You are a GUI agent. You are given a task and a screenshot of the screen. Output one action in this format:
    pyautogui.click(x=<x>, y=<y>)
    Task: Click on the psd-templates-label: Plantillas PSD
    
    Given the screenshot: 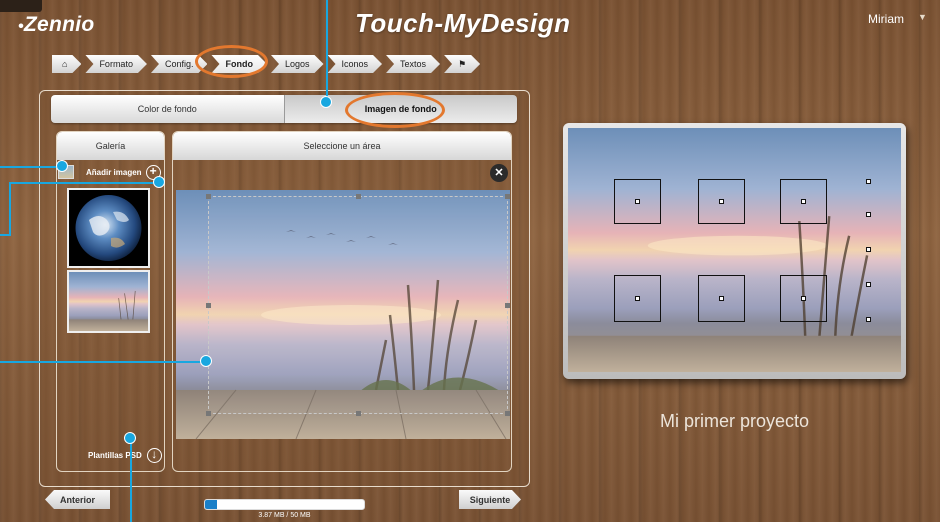 What is the action you would take?
    pyautogui.click(x=115, y=455)
    